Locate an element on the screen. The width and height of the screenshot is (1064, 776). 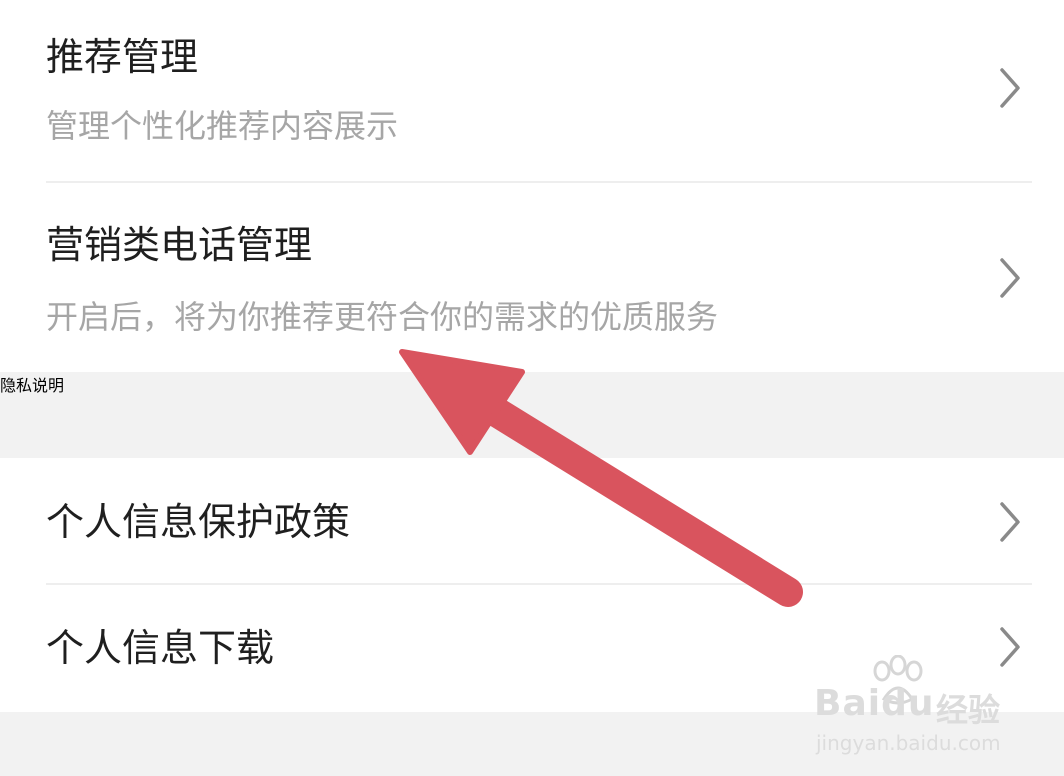
baidu-jingyan-watermark: Baidu 经验 jingyan.baidu.com is located at coordinates (913, 705).